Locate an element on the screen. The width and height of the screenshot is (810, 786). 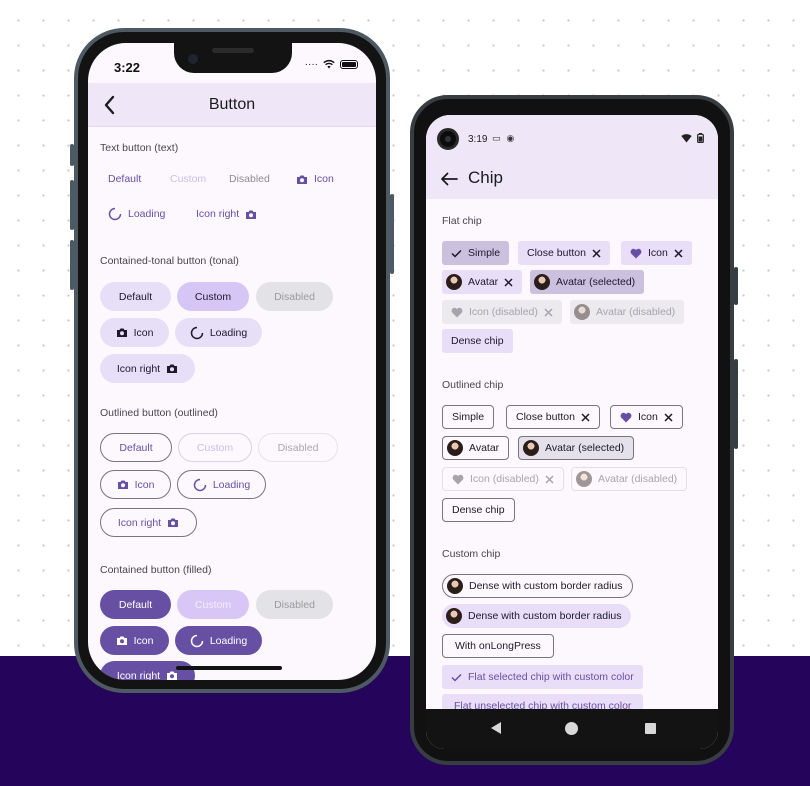
text-default-button: Default is located at coordinates (124, 179).